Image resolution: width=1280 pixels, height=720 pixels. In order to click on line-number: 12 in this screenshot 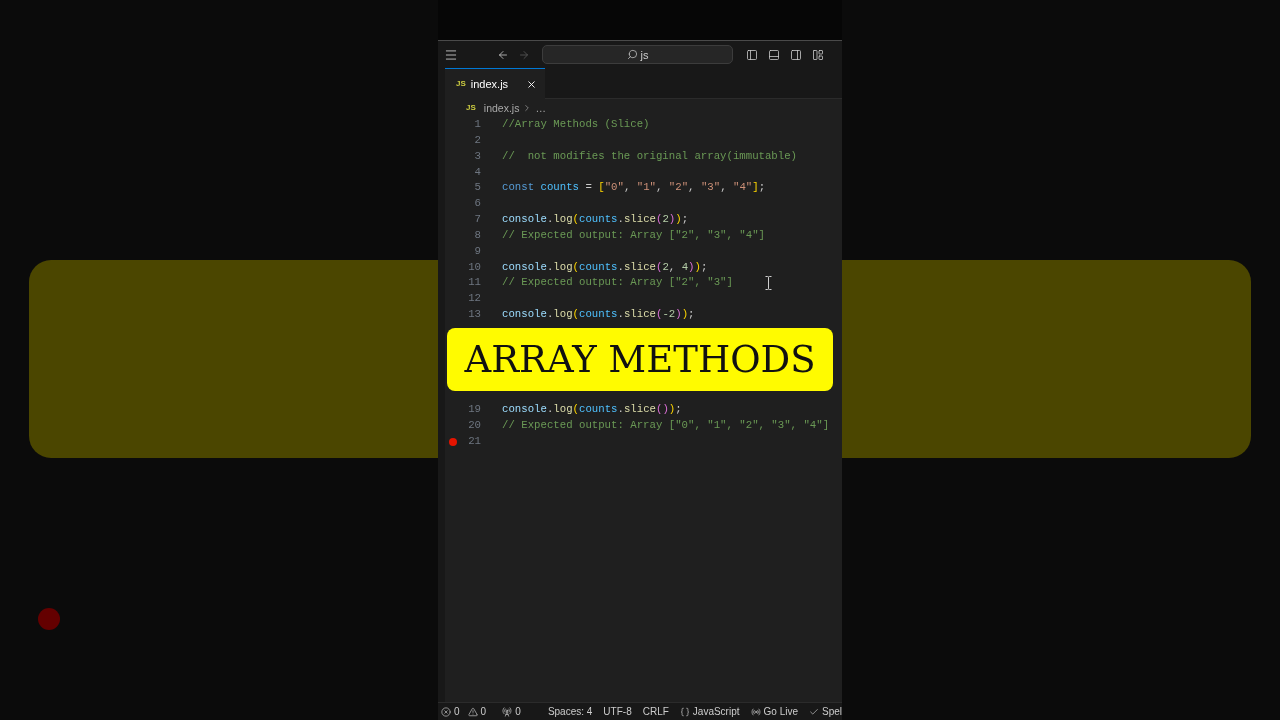, I will do `click(474, 299)`.